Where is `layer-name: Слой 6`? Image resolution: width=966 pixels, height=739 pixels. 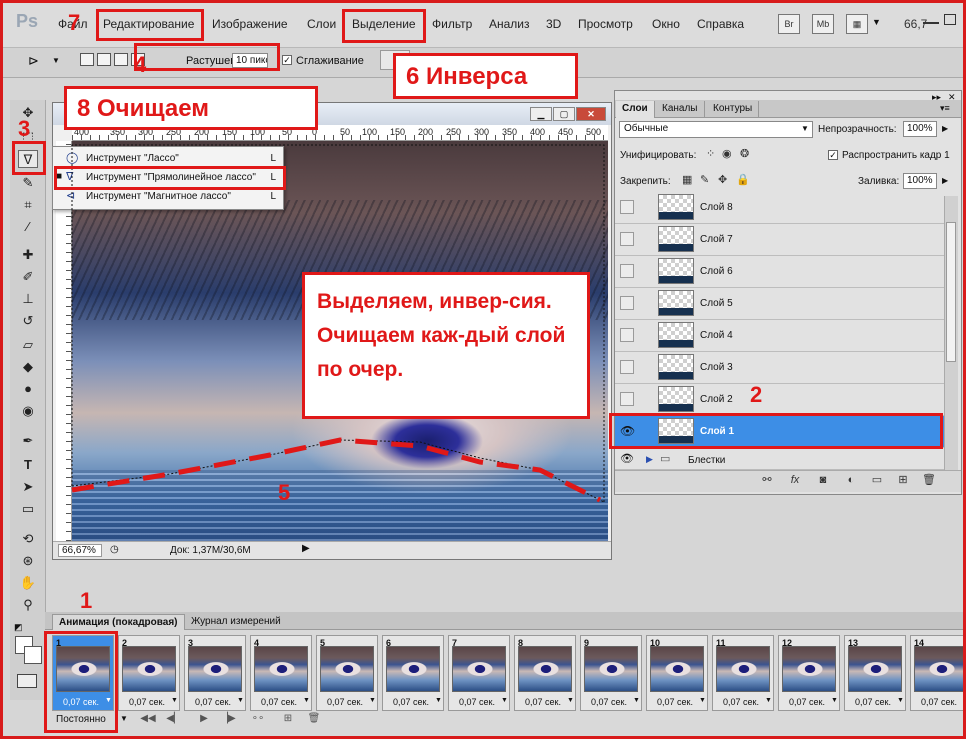
layer-name: Слой 6 is located at coordinates (716, 271).